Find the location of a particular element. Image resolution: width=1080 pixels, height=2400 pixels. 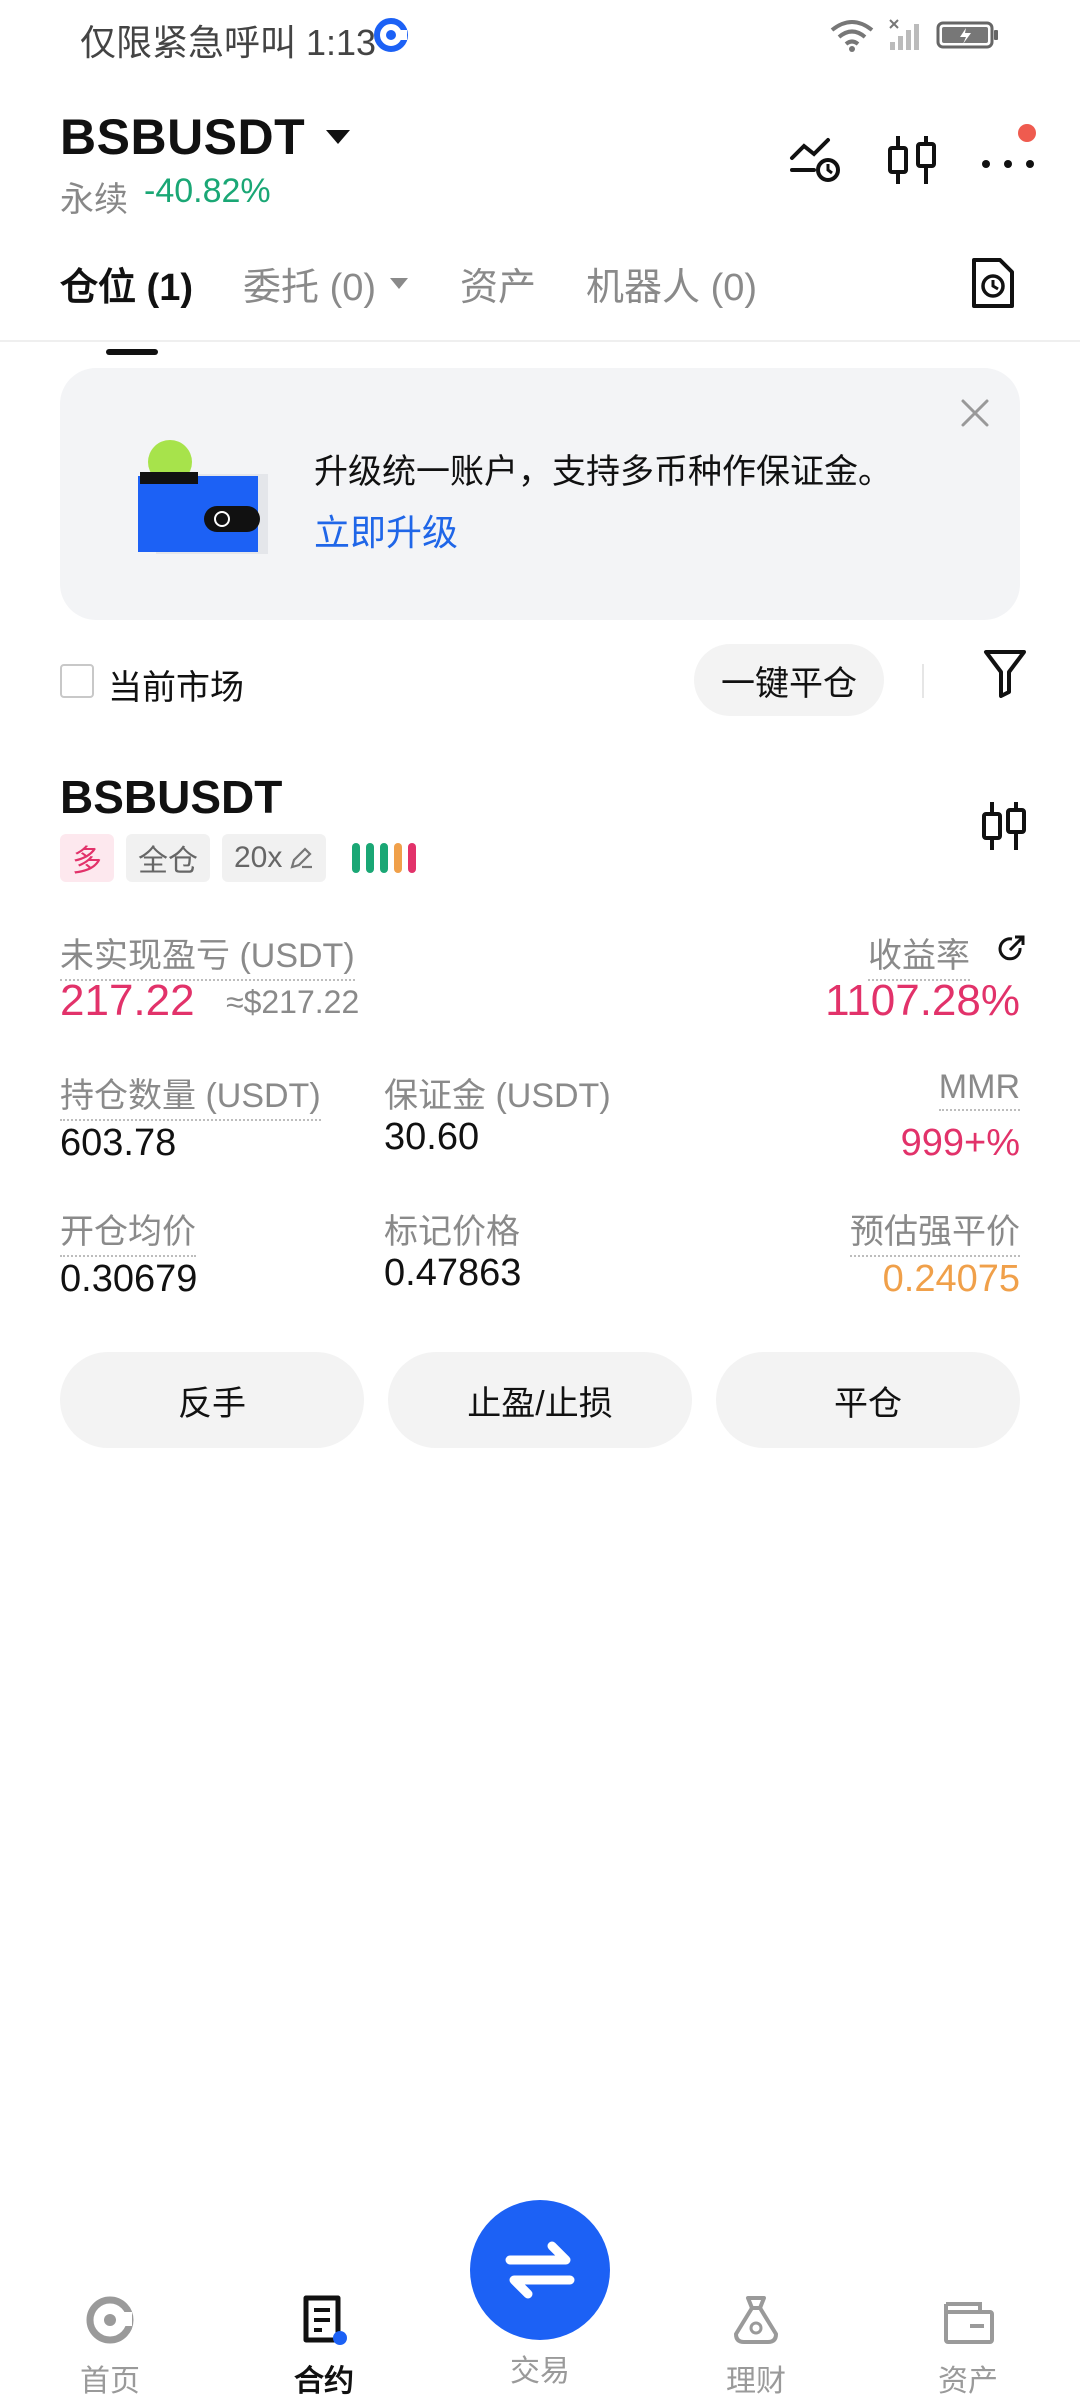

margin-label: 保证金 (USDT) is located at coordinates (497, 1096).